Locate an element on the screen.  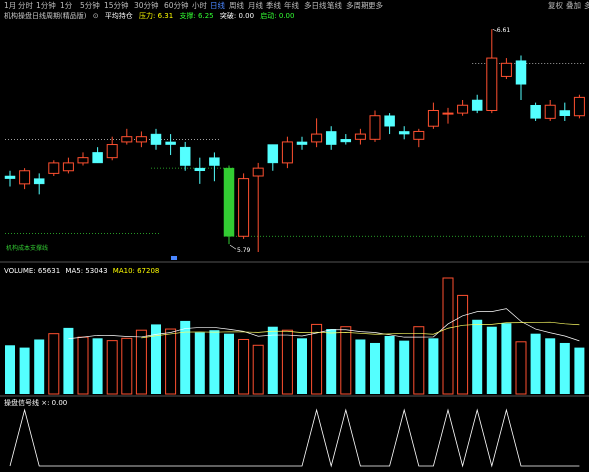
cost-support-label: 机构成本支撑线 is located at coordinates (27, 248).